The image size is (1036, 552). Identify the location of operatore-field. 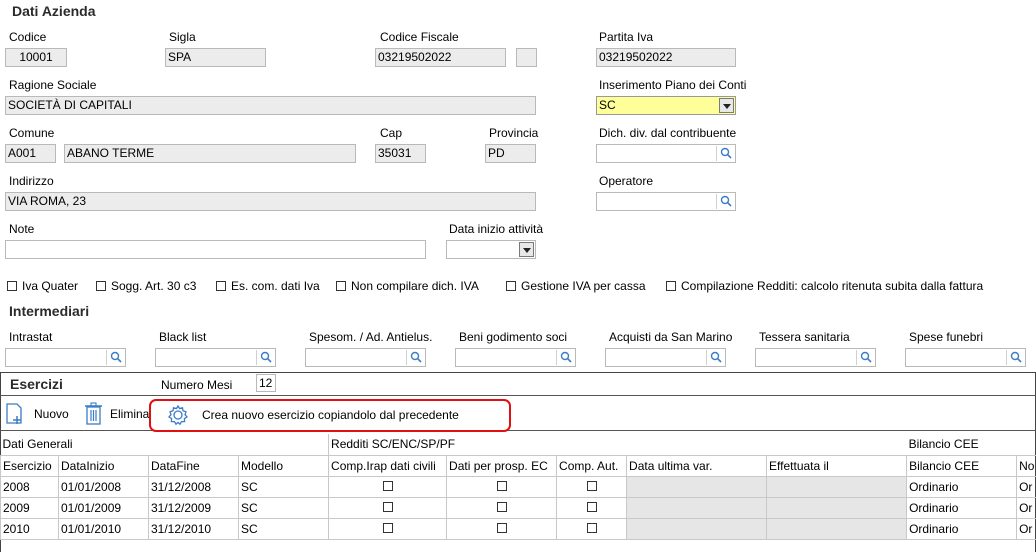
(666, 201).